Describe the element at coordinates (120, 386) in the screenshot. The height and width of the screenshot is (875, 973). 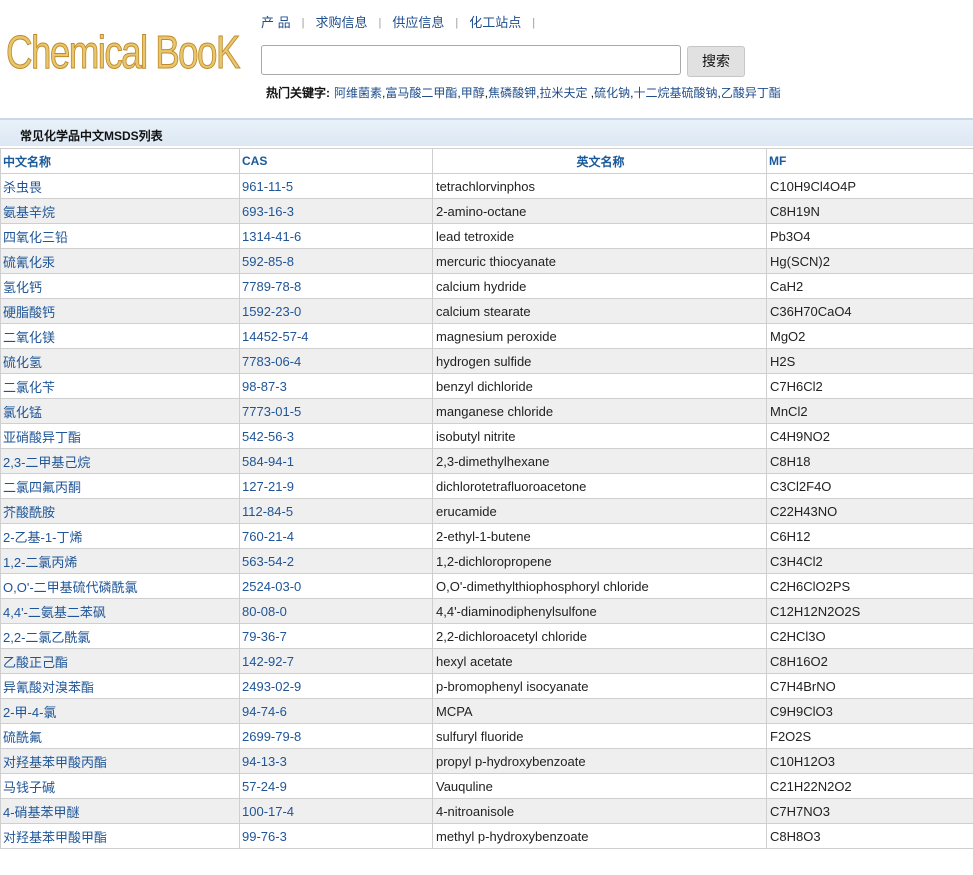
I see `chinese-name-cell: 二氯化苄` at that location.